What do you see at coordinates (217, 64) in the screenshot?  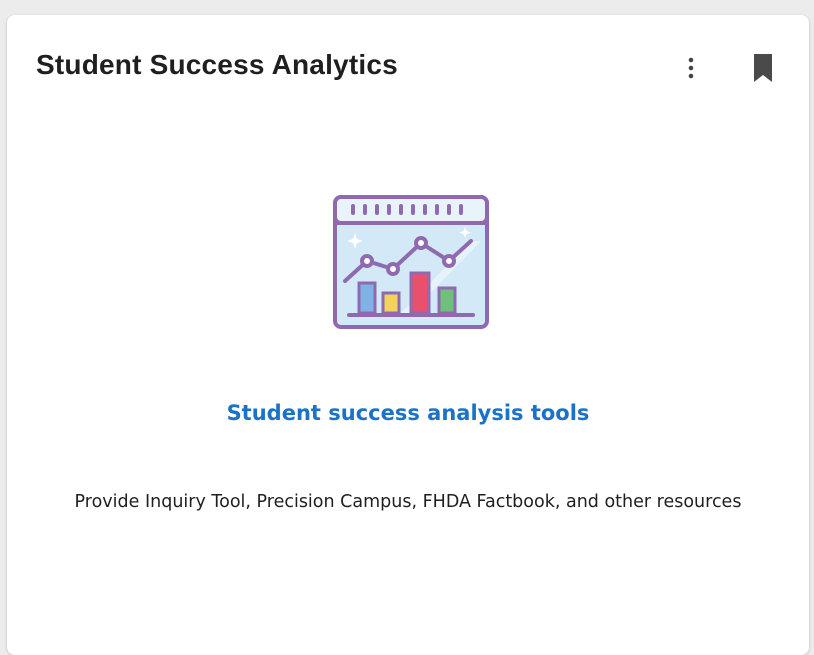 I see `card-title: Student Success Analytics` at bounding box center [217, 64].